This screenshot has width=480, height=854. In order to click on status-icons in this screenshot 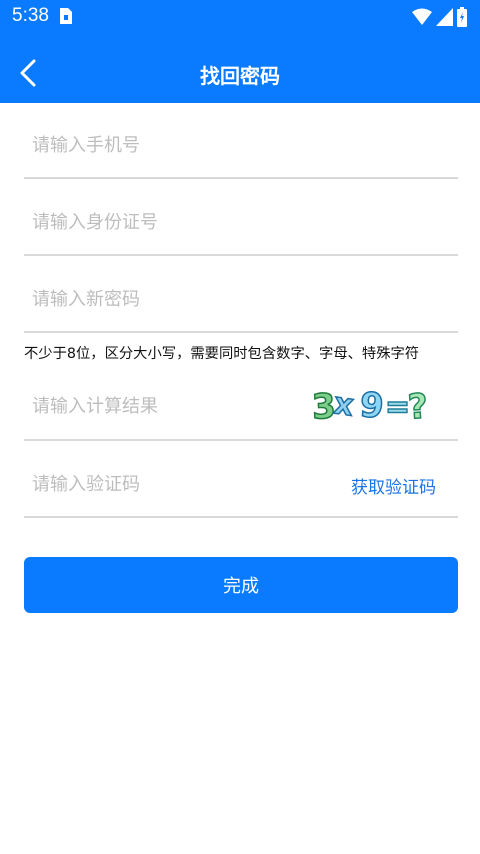, I will do `click(439, 17)`.